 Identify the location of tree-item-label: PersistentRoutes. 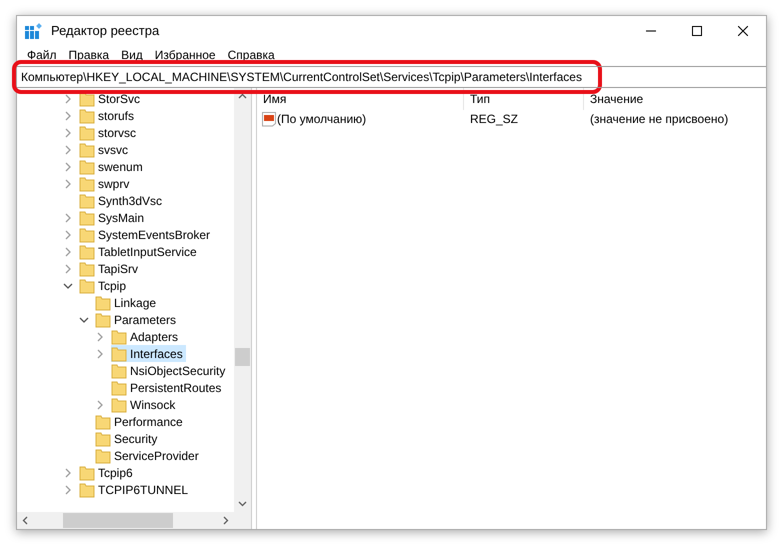
(176, 388).